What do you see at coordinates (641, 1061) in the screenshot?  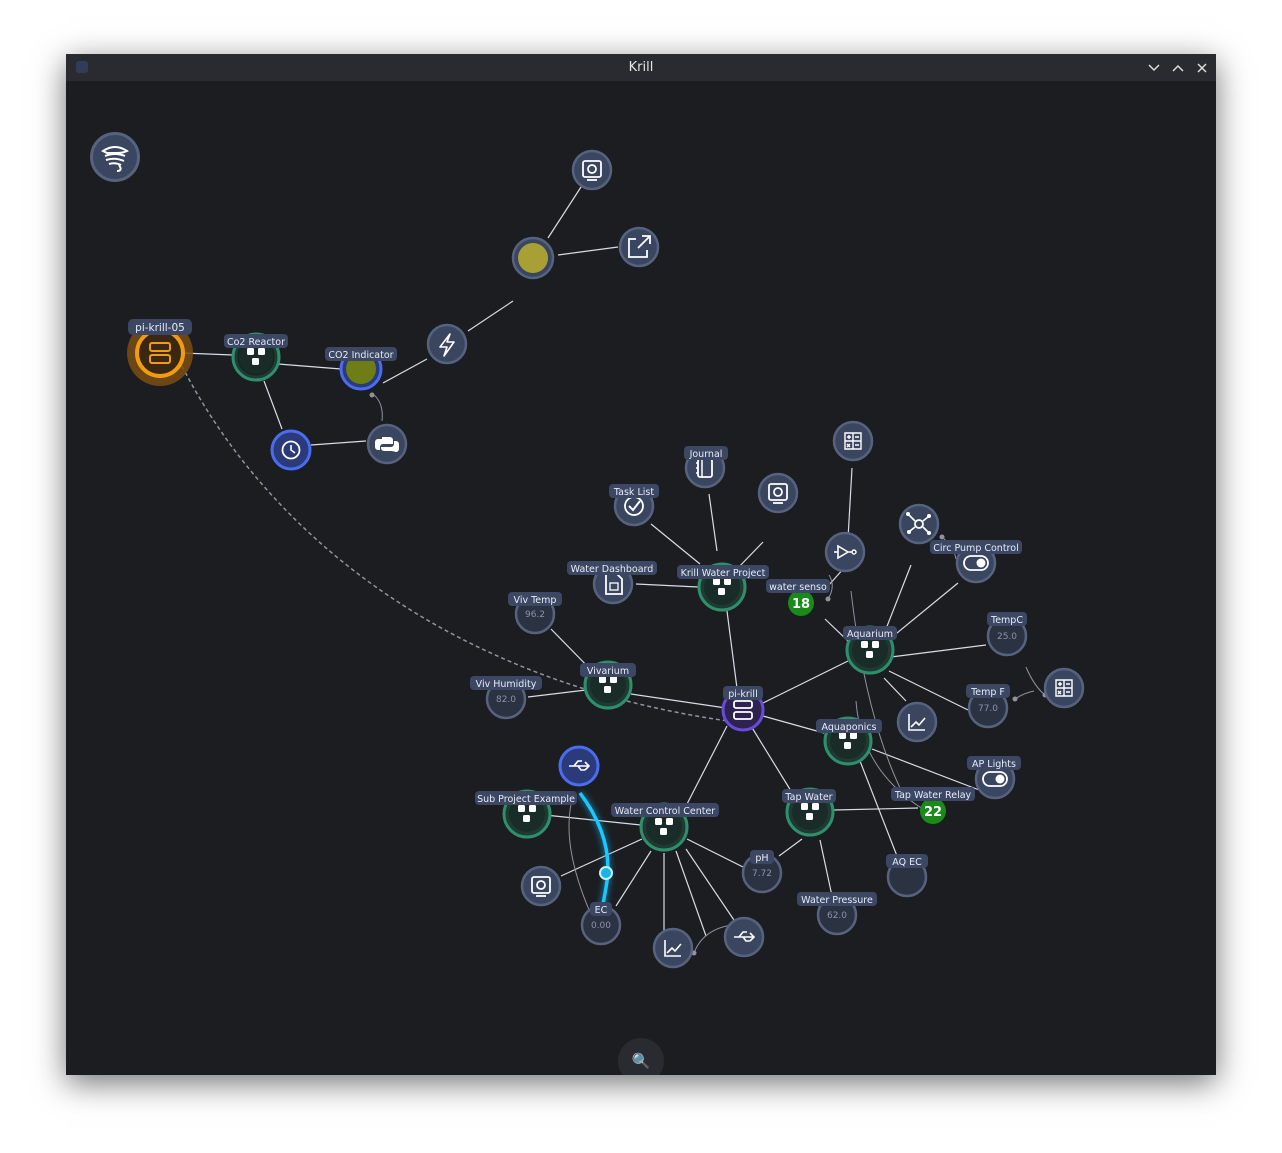 I see `search-icon: 🔍` at bounding box center [641, 1061].